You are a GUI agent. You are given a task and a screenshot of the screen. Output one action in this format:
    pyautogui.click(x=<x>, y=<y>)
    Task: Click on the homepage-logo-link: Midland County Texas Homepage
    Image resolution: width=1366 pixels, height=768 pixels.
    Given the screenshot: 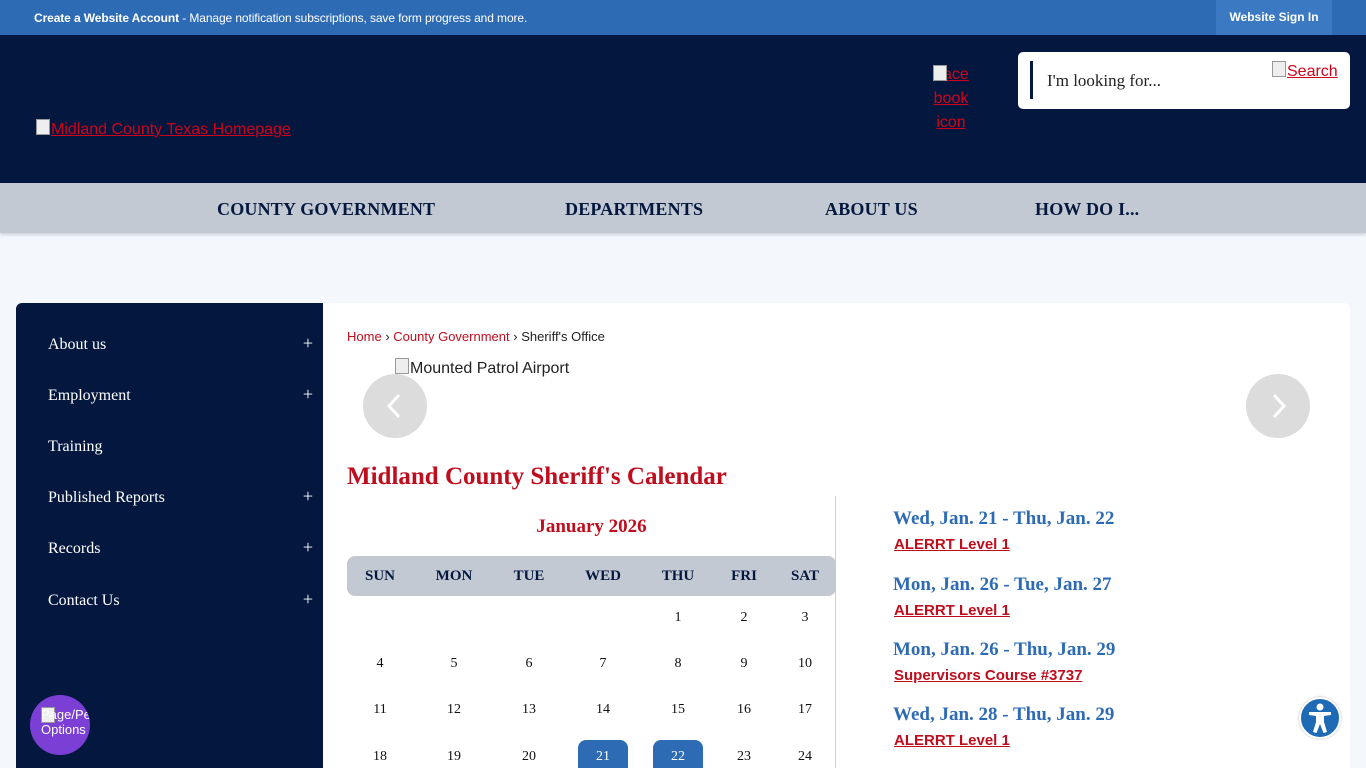 What is the action you would take?
    pyautogui.click(x=163, y=129)
    